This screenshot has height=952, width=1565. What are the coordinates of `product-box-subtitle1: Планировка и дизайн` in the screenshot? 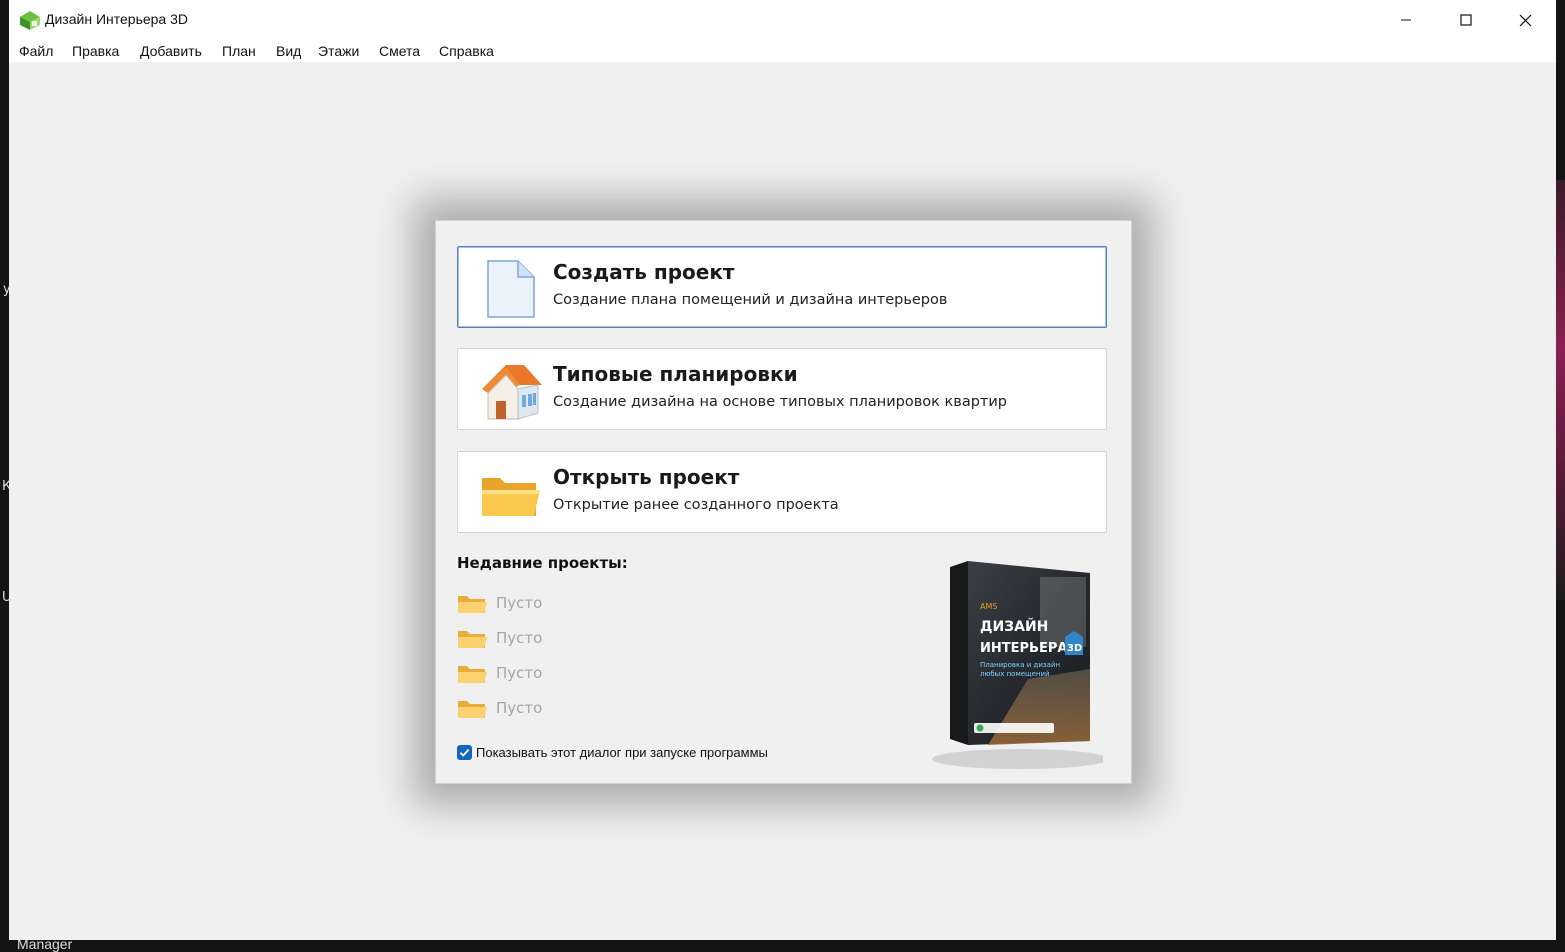 It's located at (1020, 665).